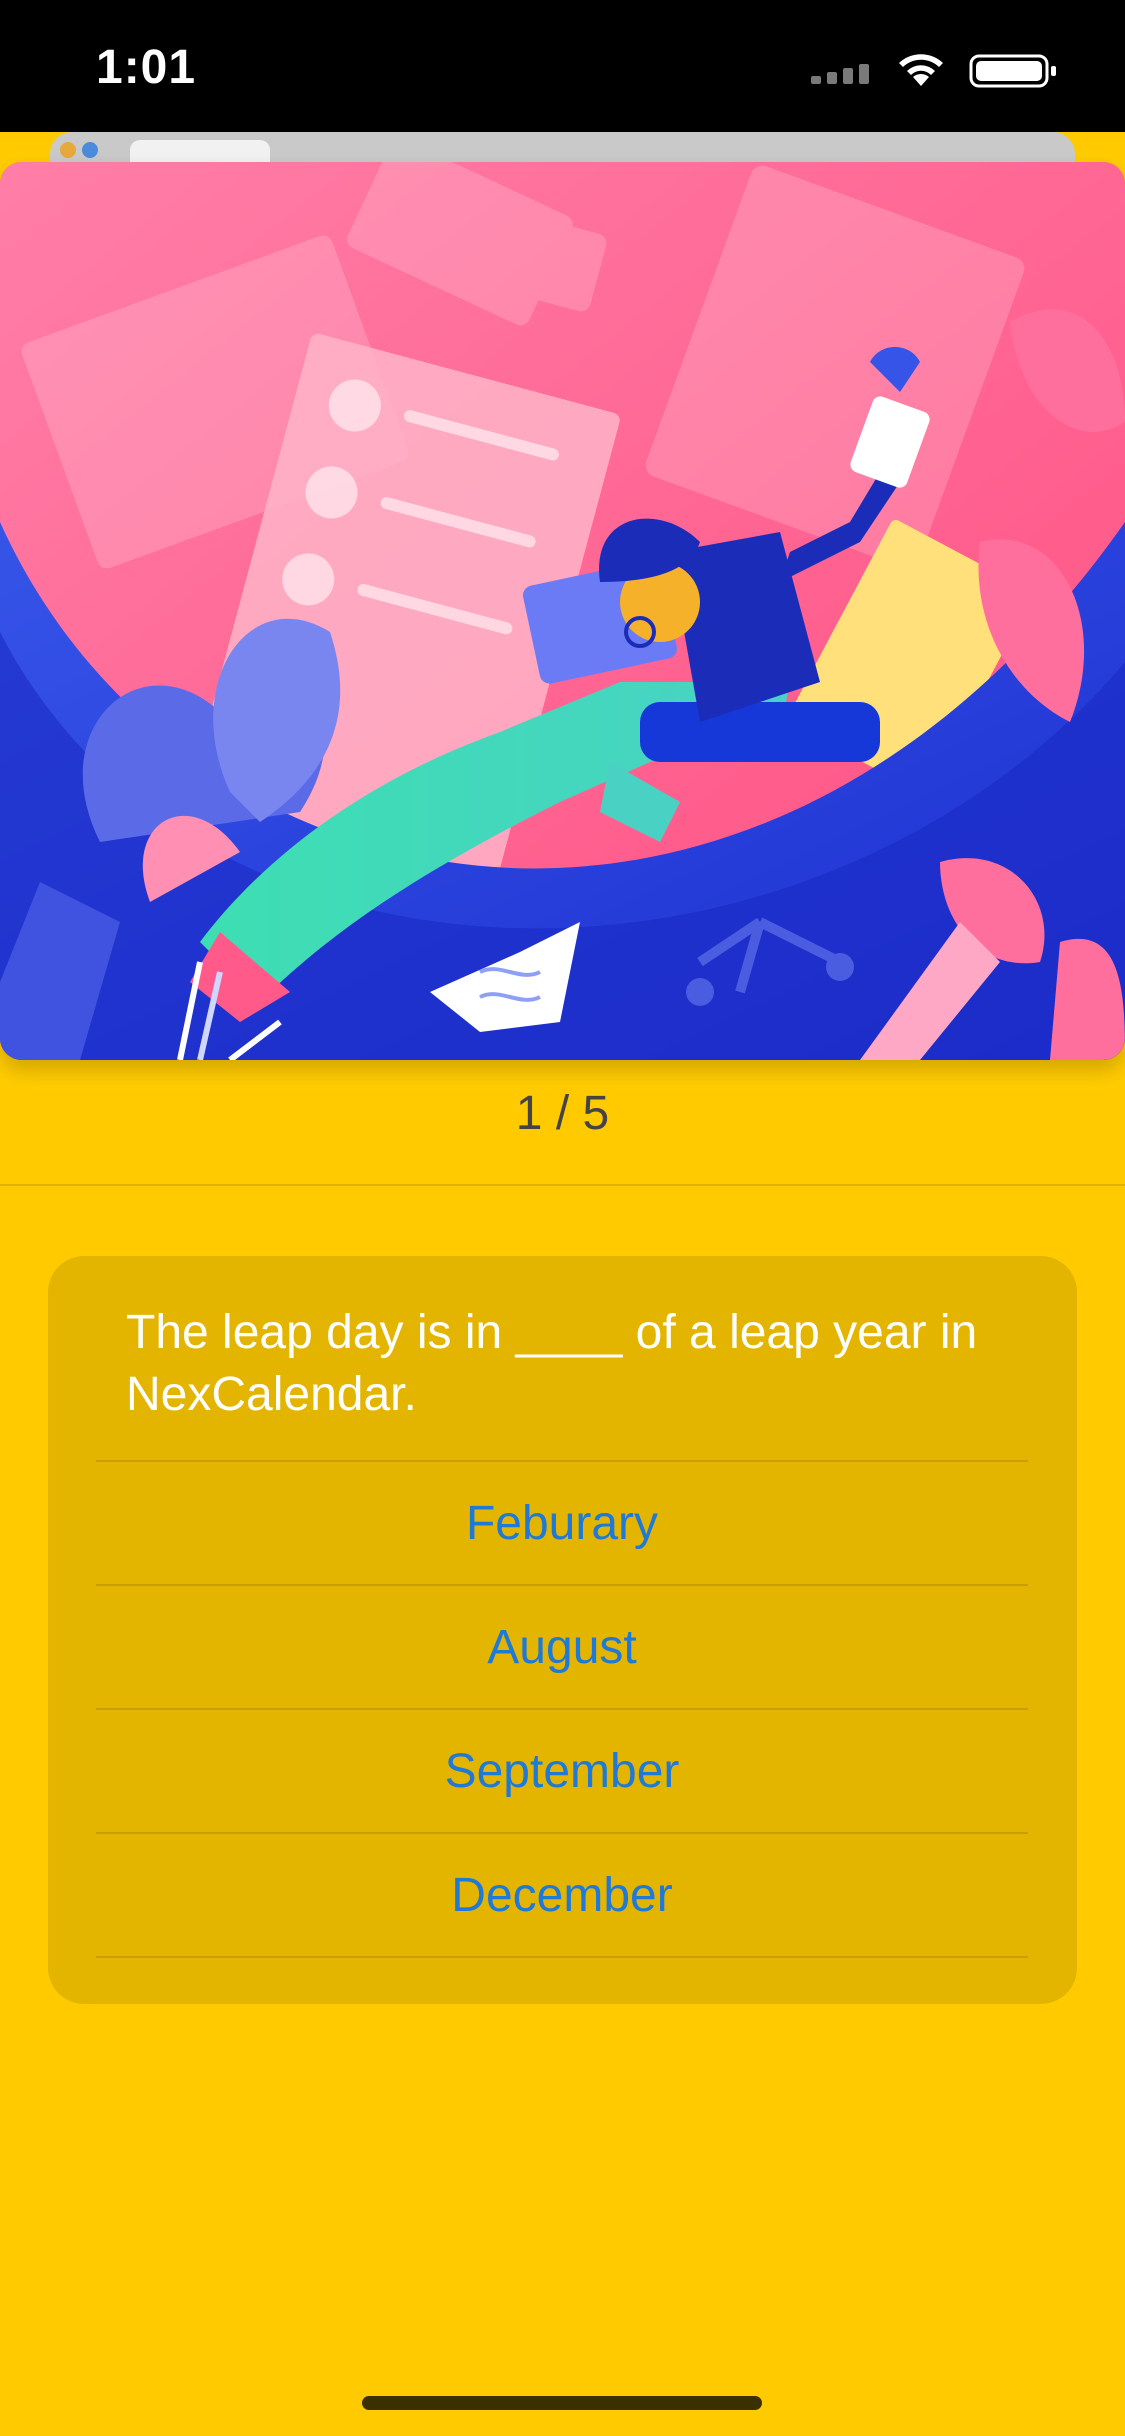  What do you see at coordinates (1012, 71) in the screenshot?
I see `battery-icon` at bounding box center [1012, 71].